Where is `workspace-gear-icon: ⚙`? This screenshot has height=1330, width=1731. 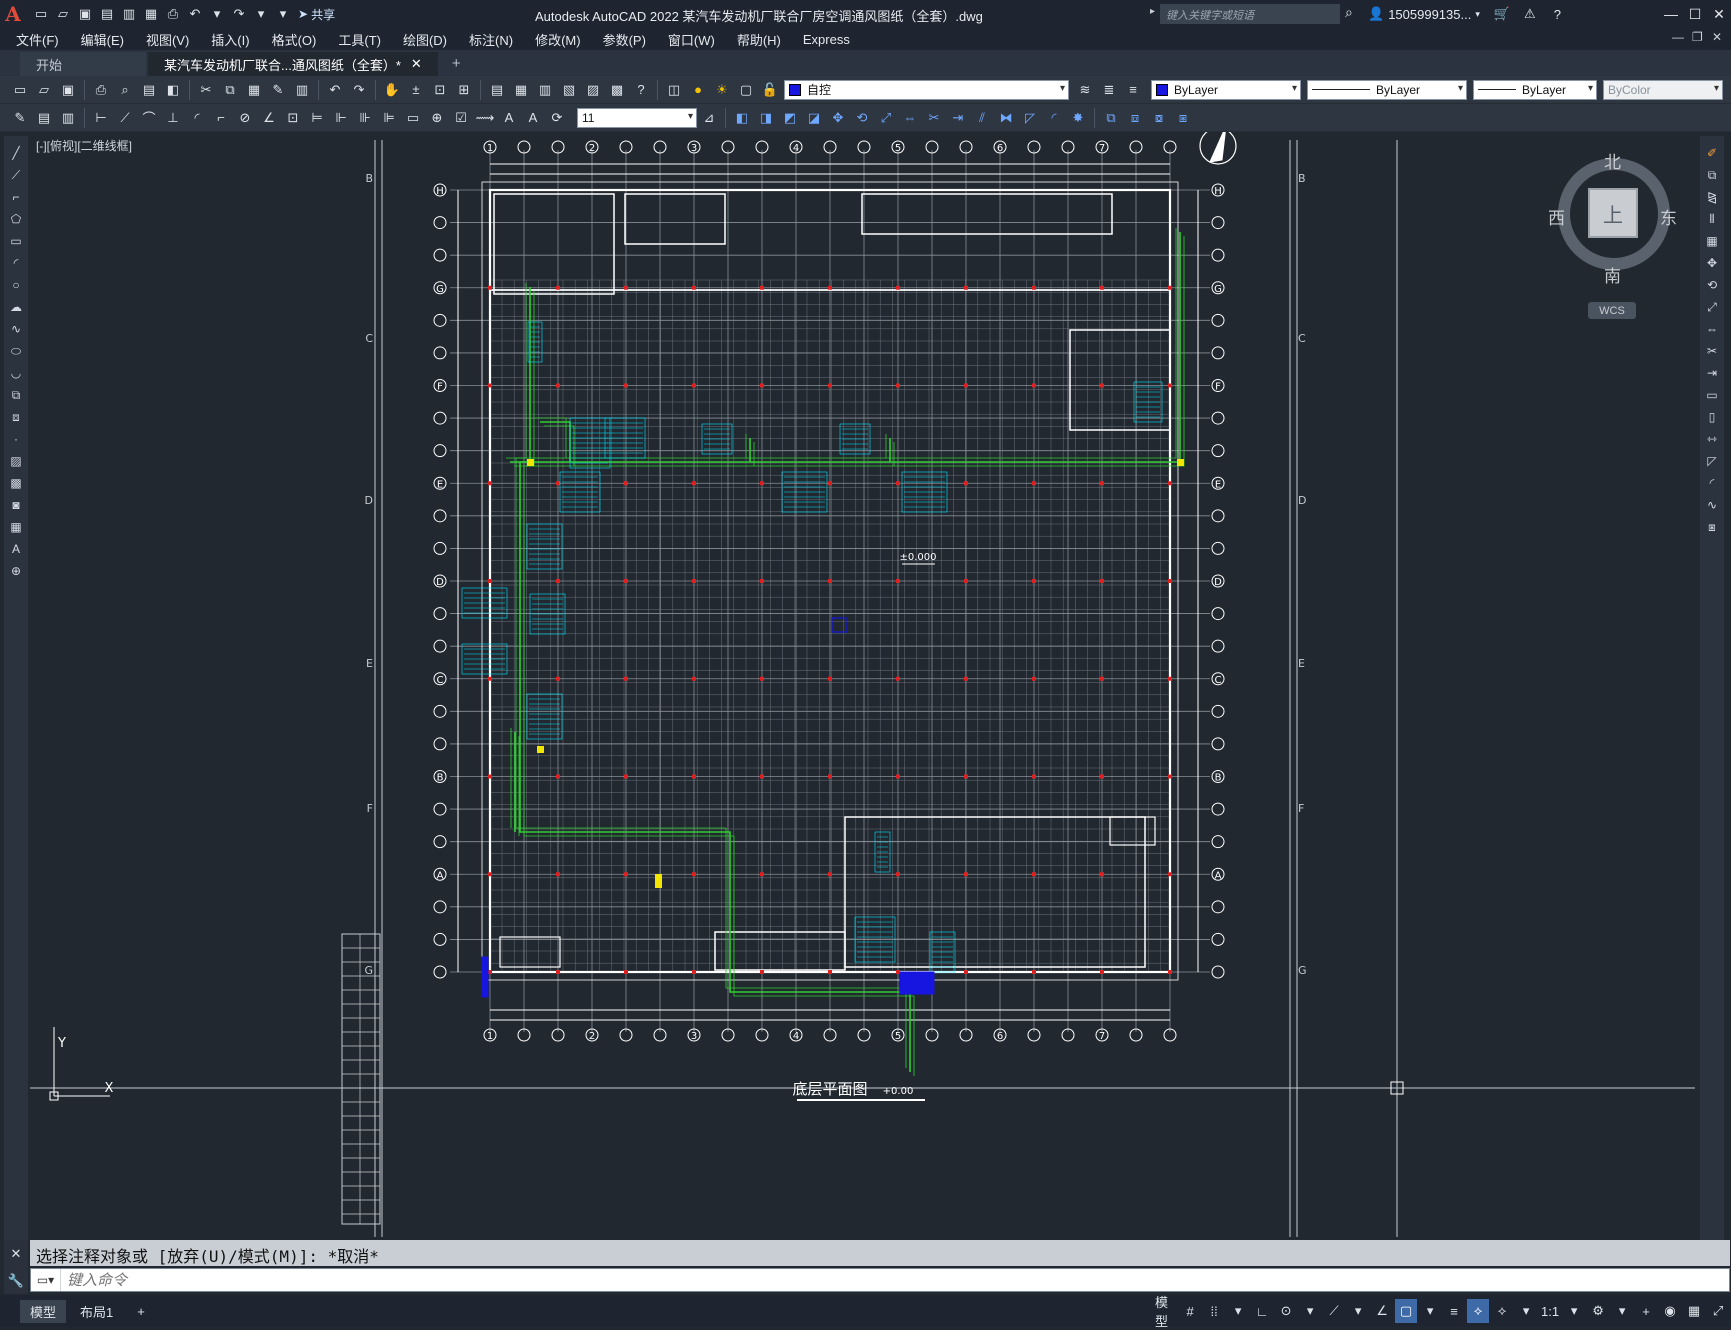 workspace-gear-icon: ⚙ is located at coordinates (1598, 1311).